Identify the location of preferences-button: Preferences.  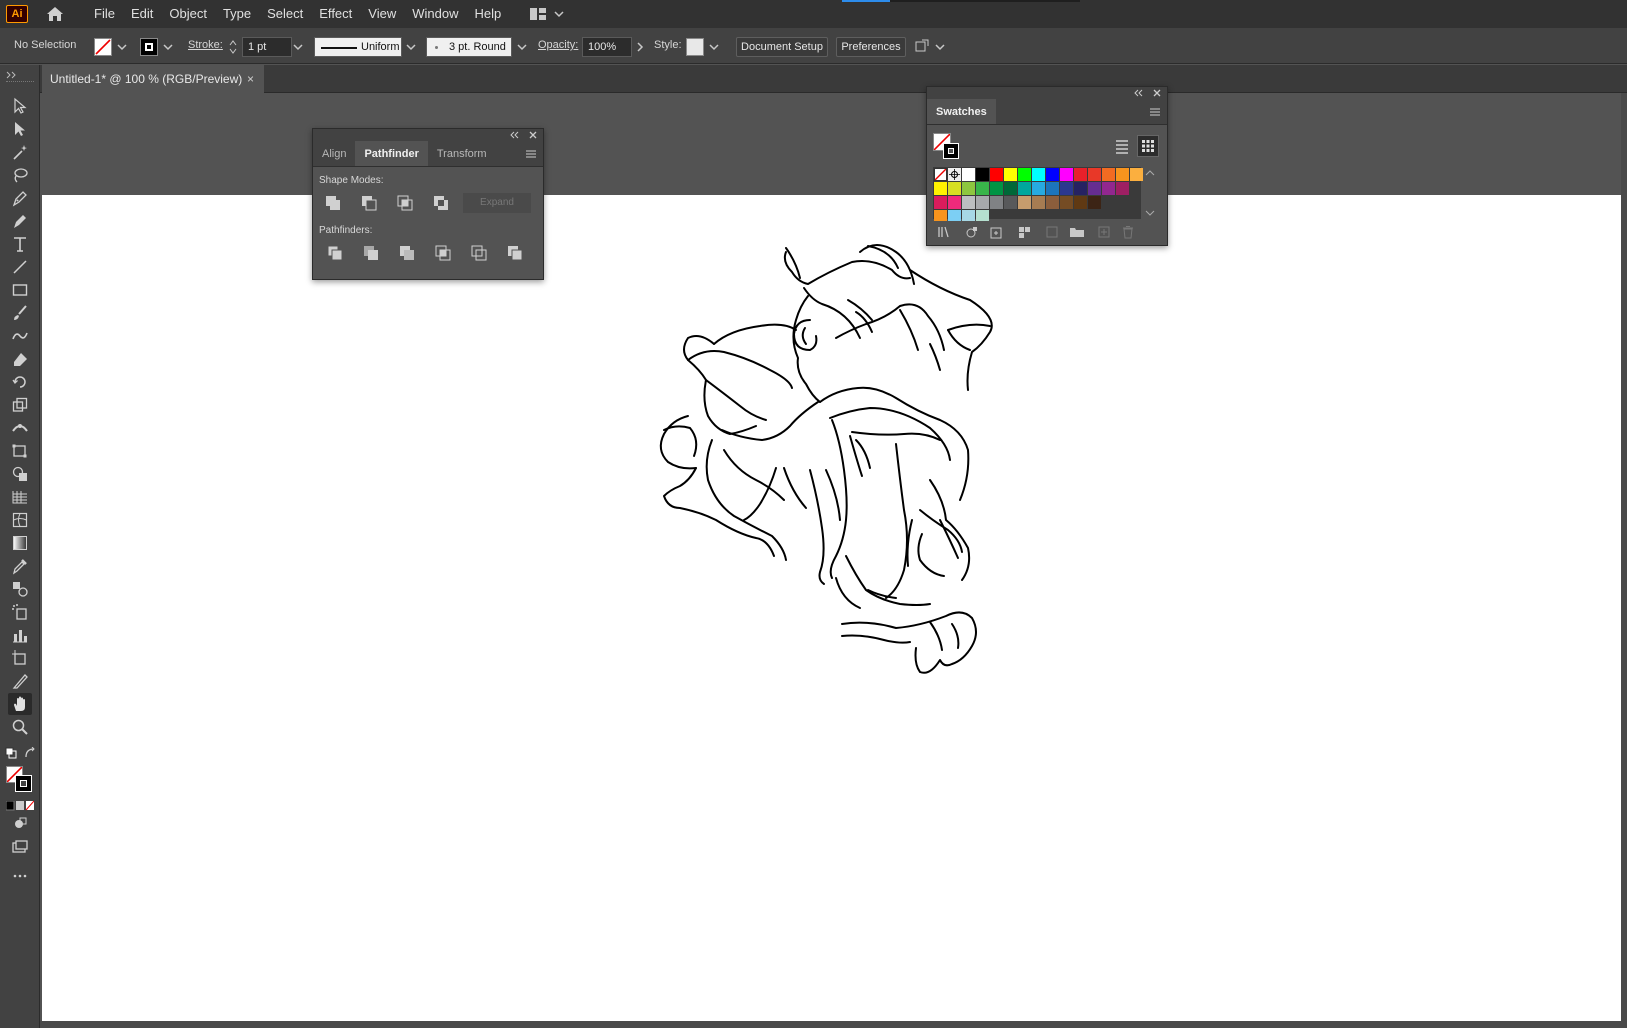
(871, 47).